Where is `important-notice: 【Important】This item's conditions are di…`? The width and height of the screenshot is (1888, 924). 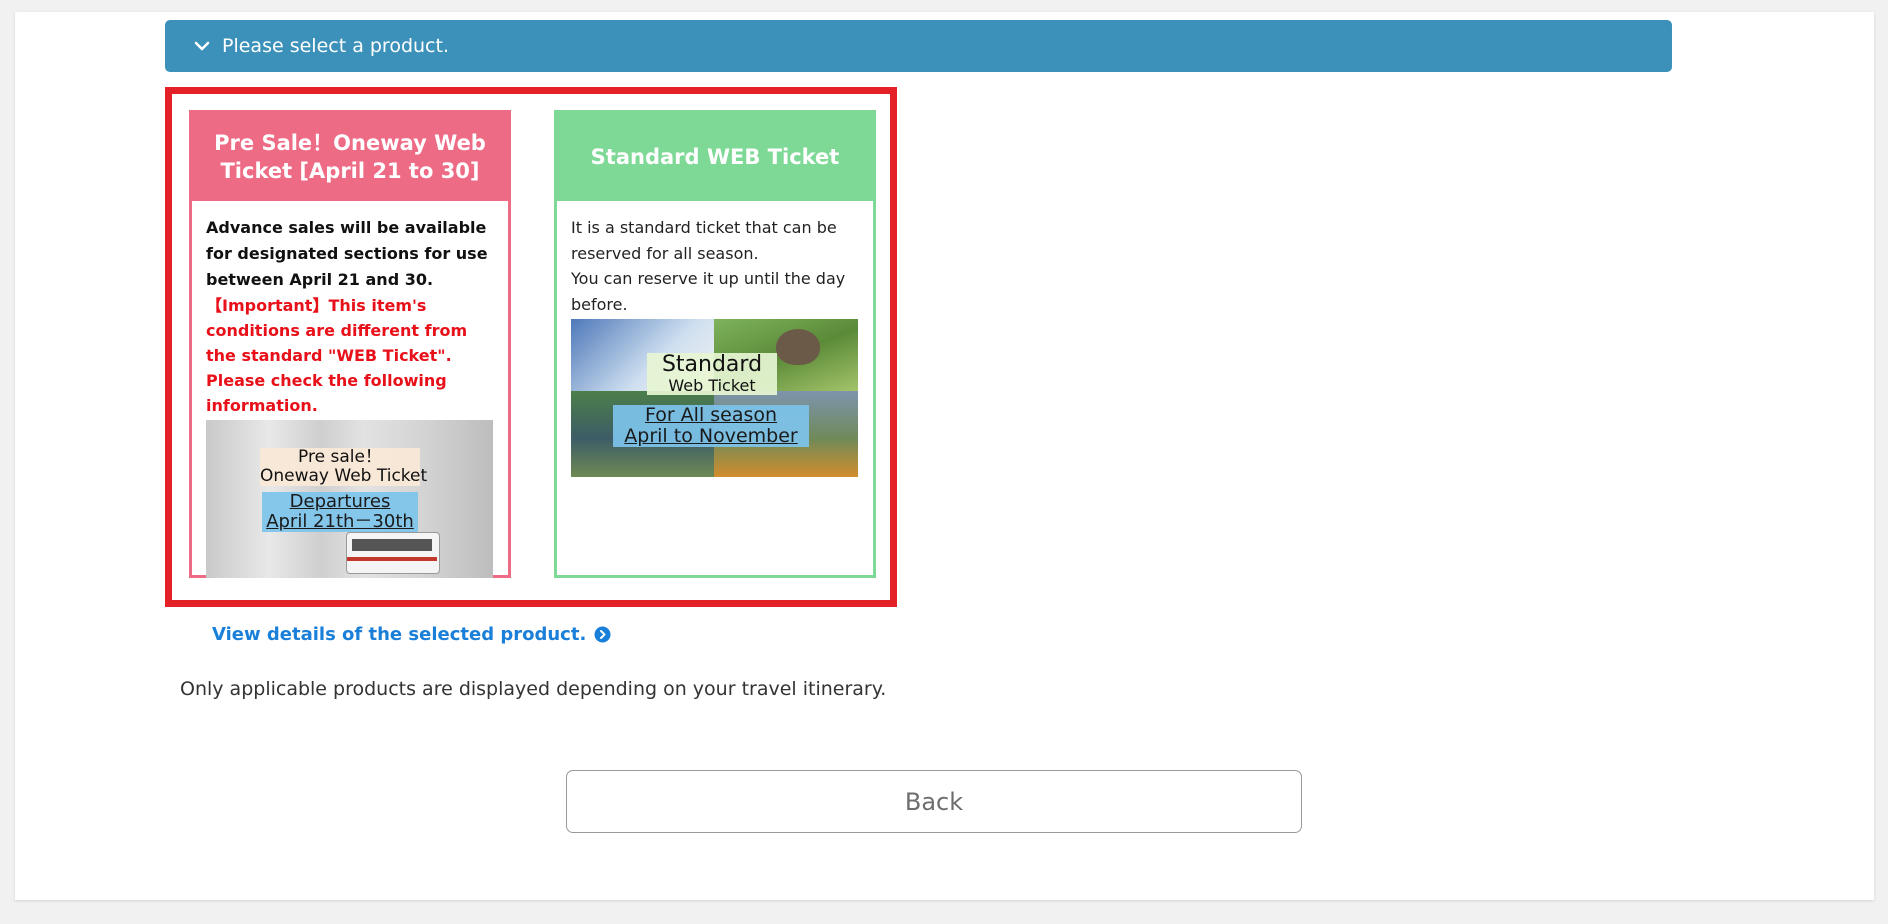
important-notice: 【Important】This item's conditions are di… is located at coordinates (337, 355).